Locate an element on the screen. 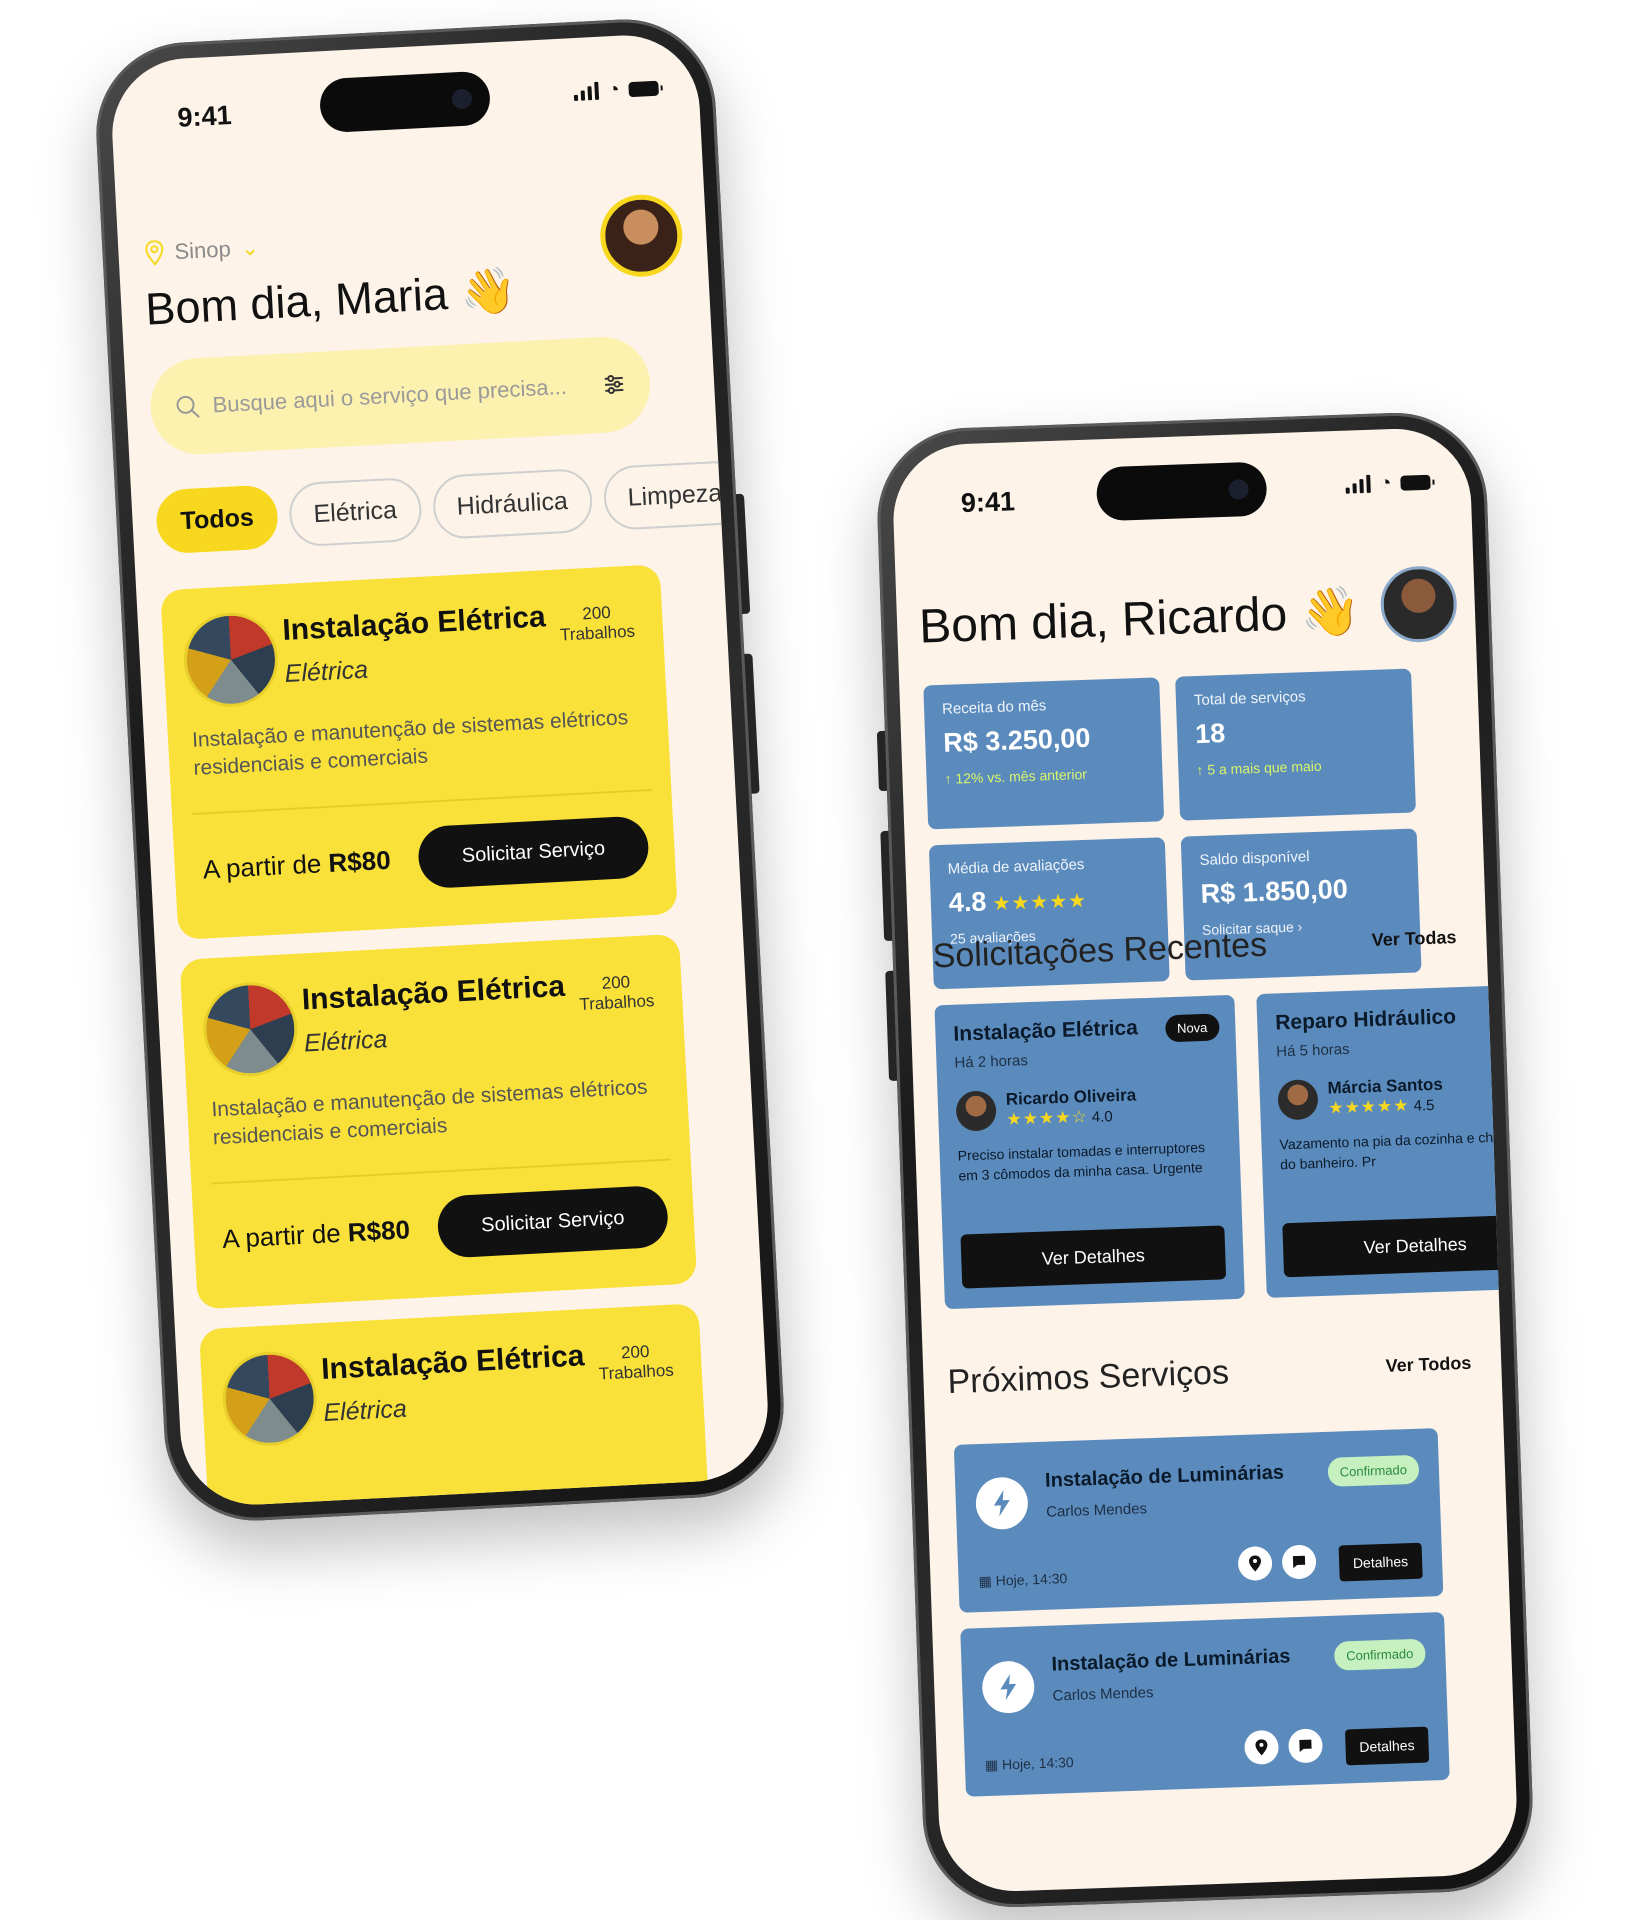  stat-label: Receita do mês is located at coordinates (994, 707).